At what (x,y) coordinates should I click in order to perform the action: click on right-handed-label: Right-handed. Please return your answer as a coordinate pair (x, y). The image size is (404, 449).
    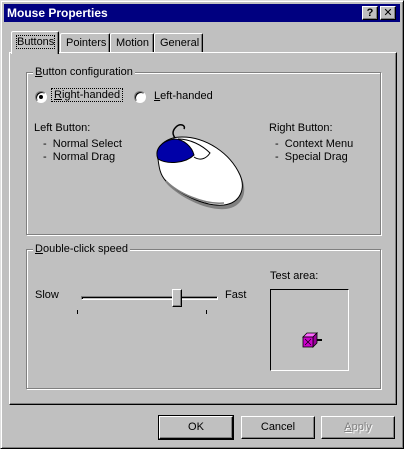
    Looking at the image, I should click on (87, 95).